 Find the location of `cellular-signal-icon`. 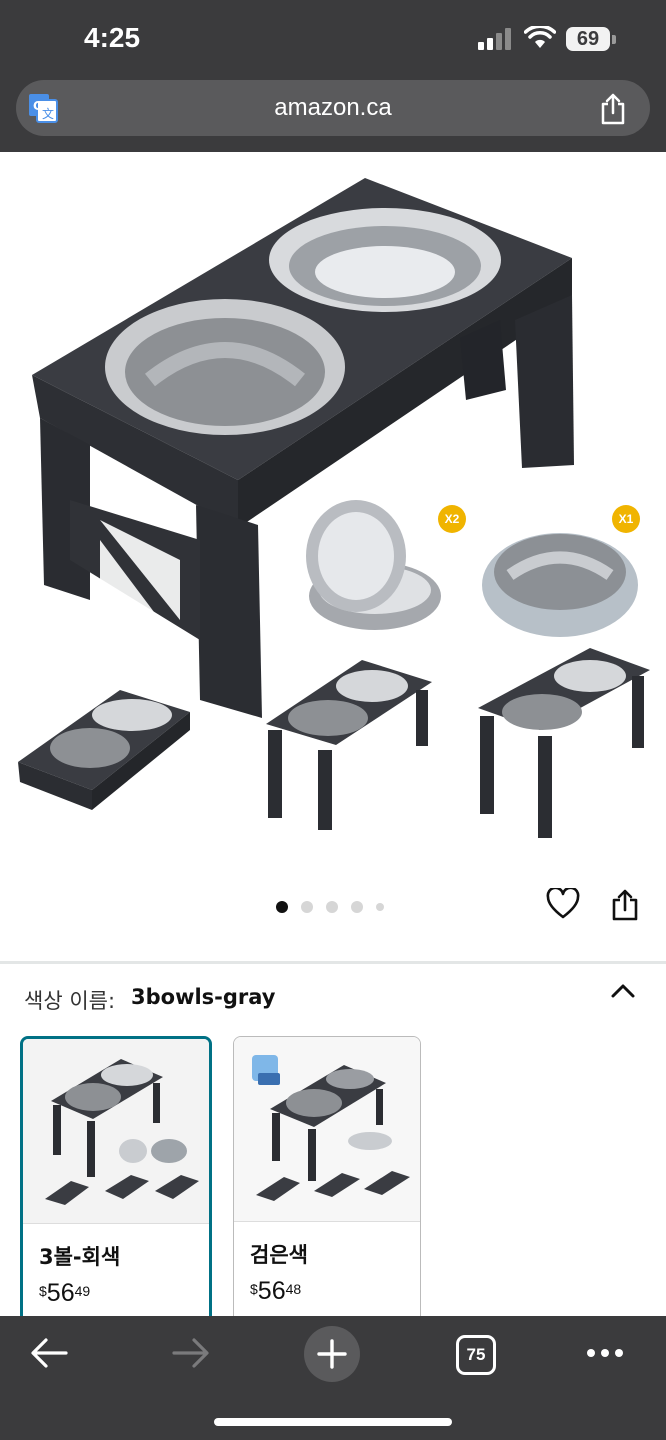

cellular-signal-icon is located at coordinates (494, 39).